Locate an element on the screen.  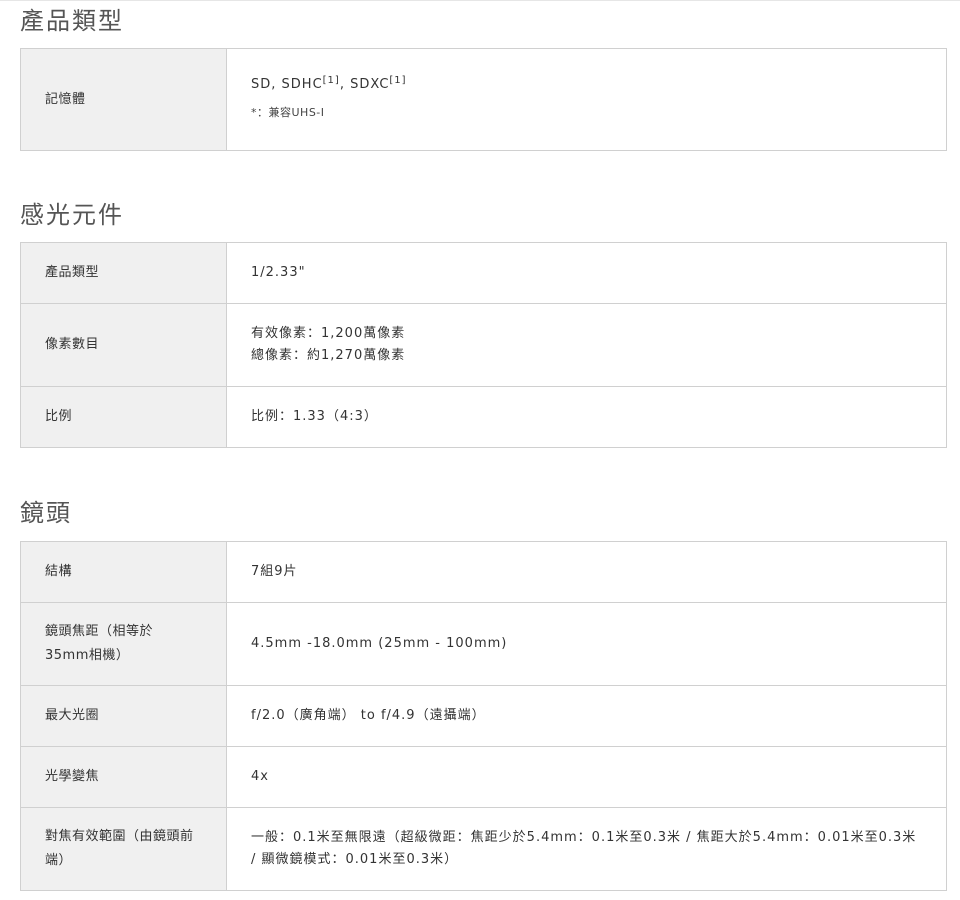
table-row: 記憶體 SD, SDHC[1], SDXC[1] *：兼容UHS-I is located at coordinates (483, 99).